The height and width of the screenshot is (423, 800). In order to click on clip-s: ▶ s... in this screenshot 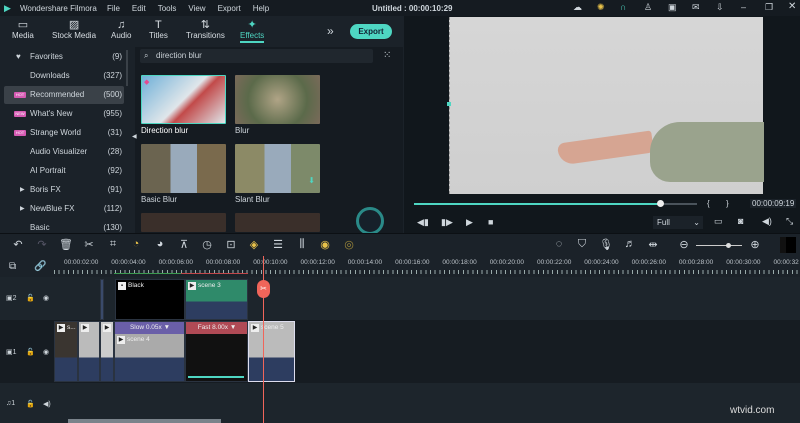, I will do `click(66, 351)`.